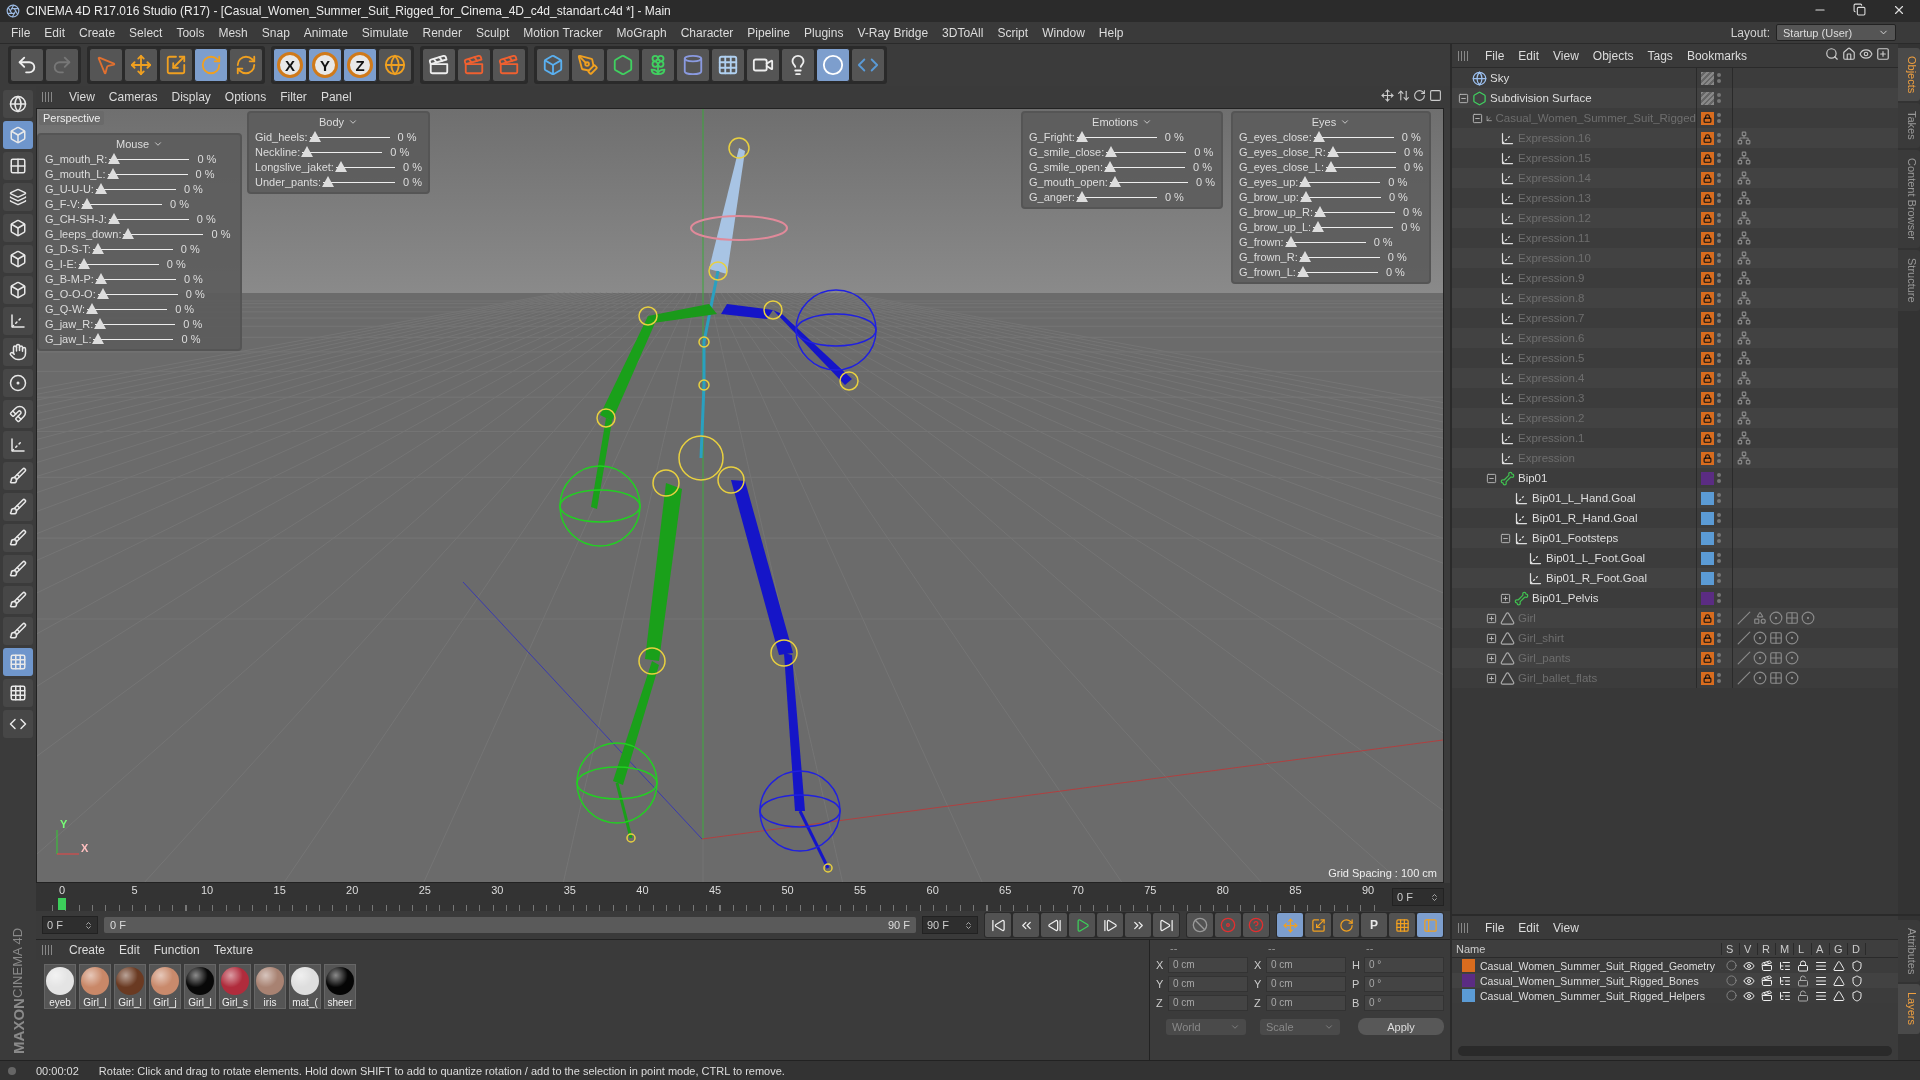 The width and height of the screenshot is (1920, 1080). I want to click on menu-item: Create, so click(97, 32).